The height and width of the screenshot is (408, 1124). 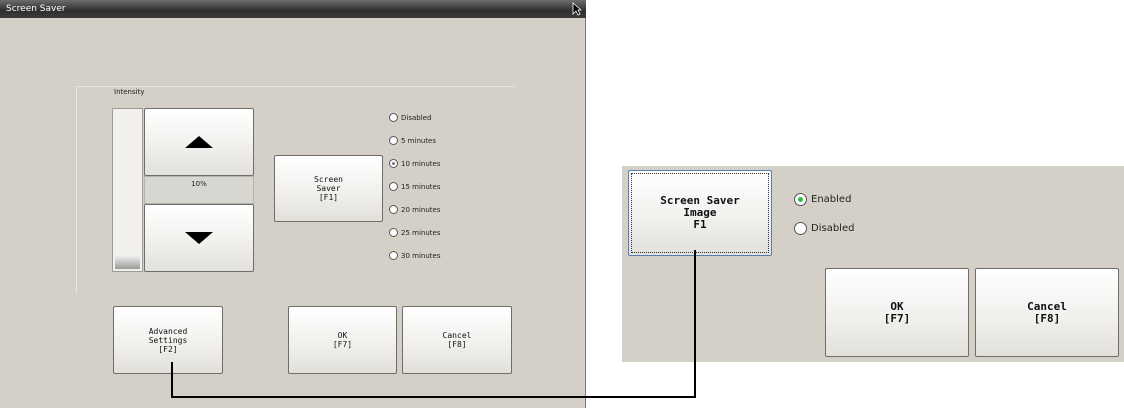 What do you see at coordinates (421, 209) in the screenshot?
I see `timeout-option-label: 20 minutes` at bounding box center [421, 209].